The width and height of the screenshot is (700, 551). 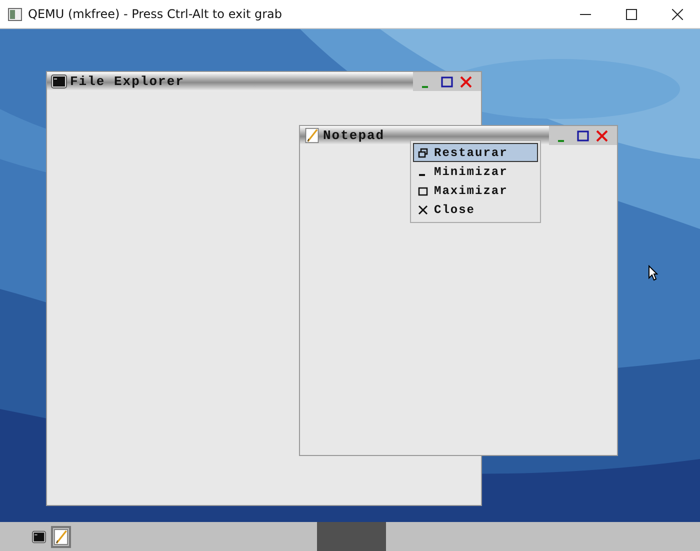 I want to click on menu-item: Minimizar, so click(x=475, y=171).